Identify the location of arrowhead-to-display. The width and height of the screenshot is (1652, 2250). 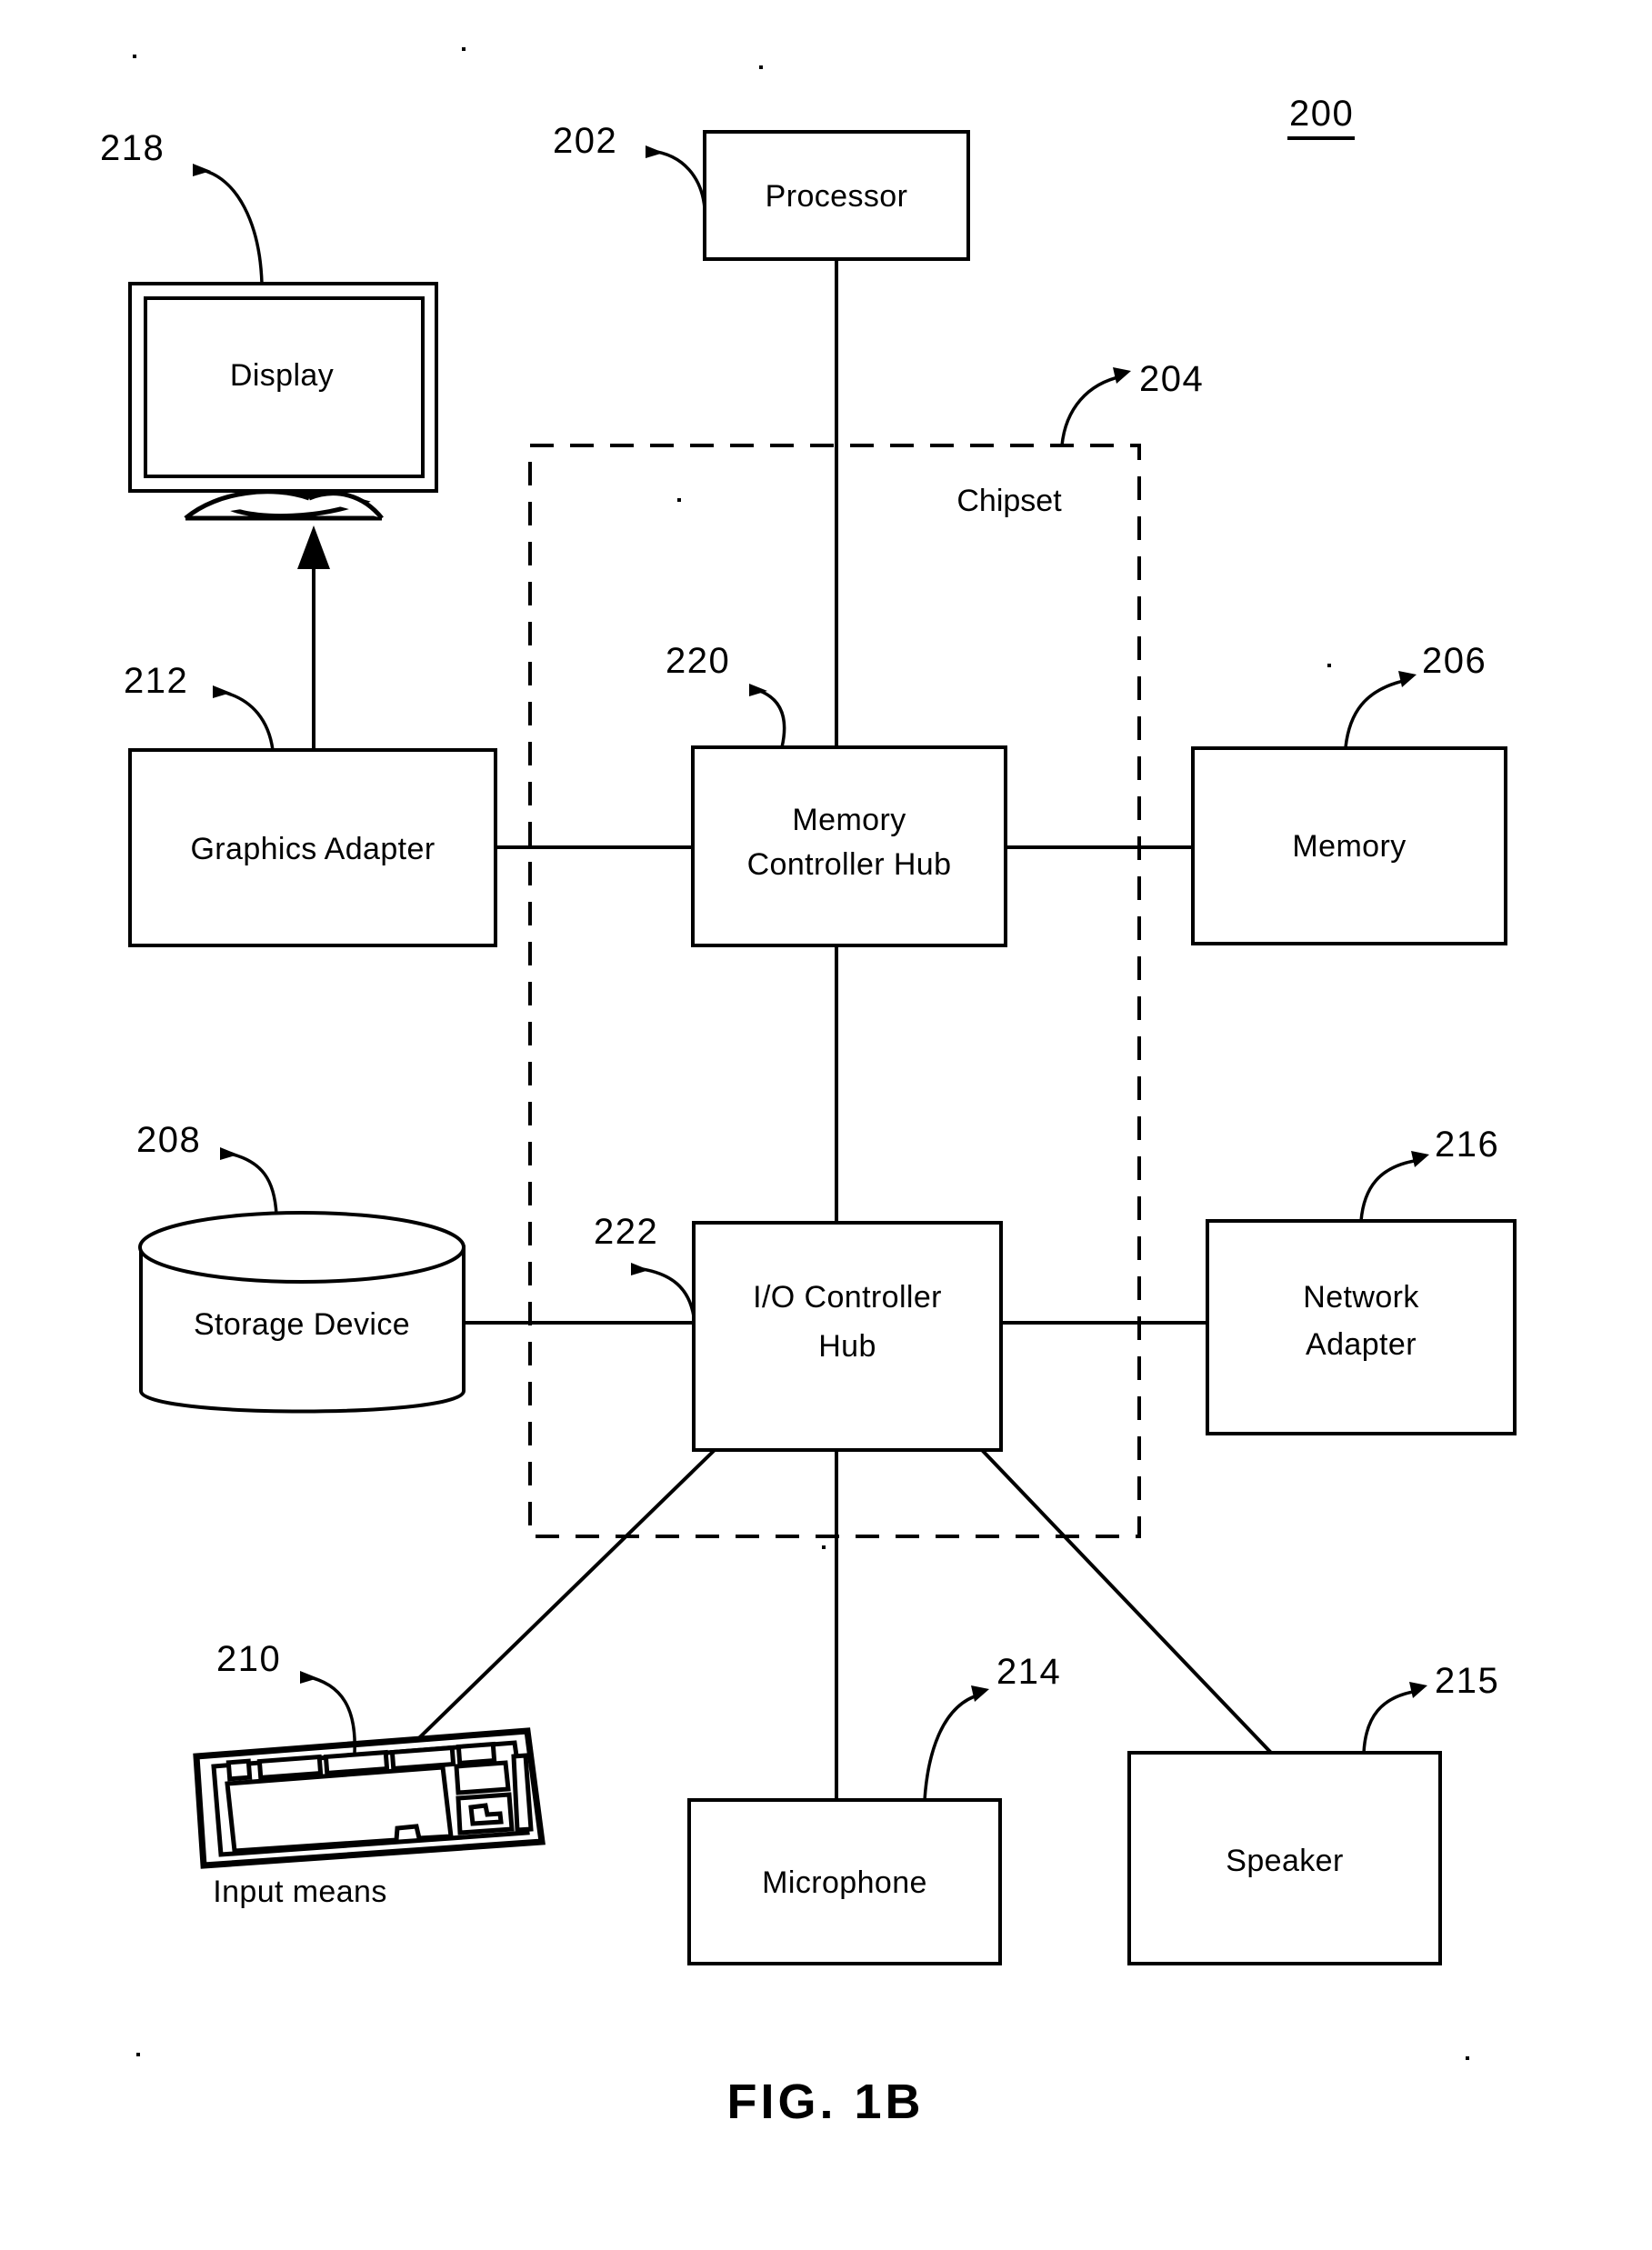
(313, 547).